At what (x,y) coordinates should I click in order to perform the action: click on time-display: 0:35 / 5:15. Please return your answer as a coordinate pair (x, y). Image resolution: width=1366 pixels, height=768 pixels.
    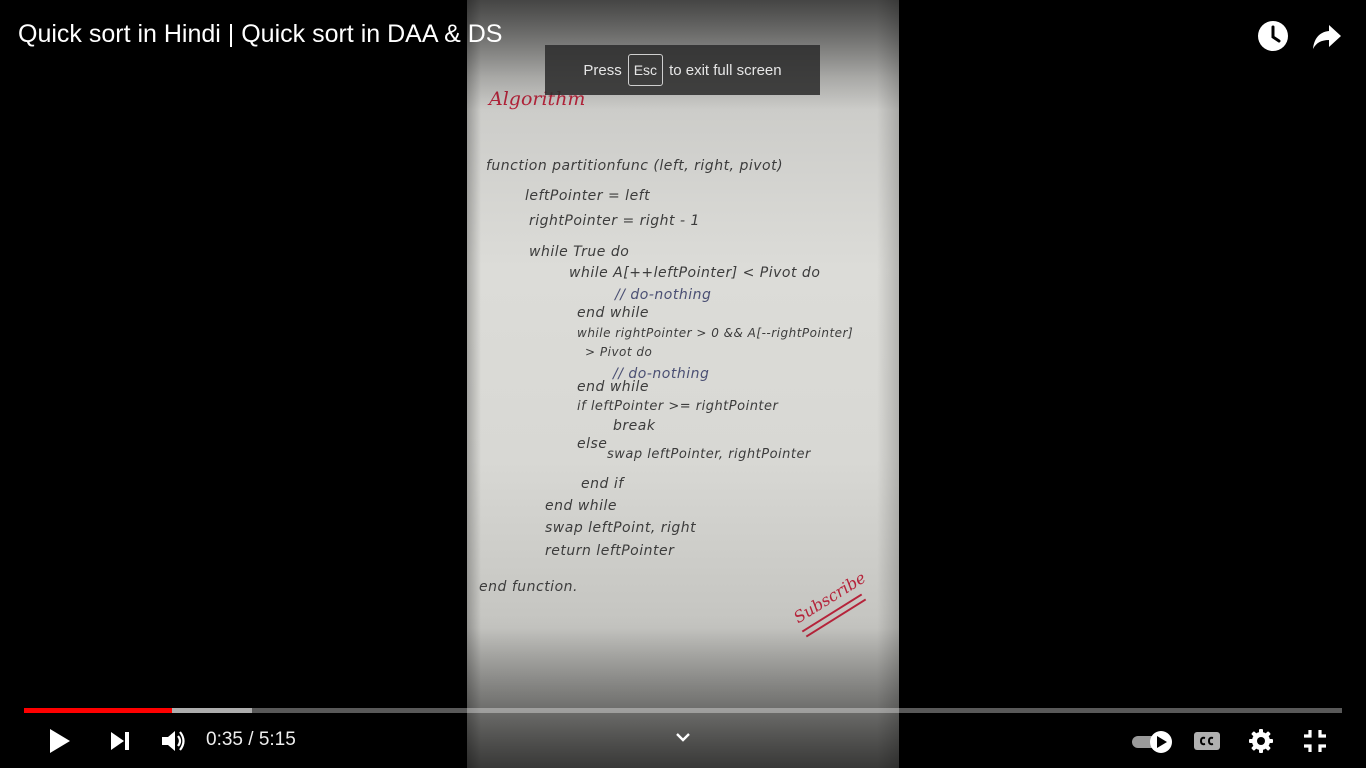
    Looking at the image, I should click on (251, 740).